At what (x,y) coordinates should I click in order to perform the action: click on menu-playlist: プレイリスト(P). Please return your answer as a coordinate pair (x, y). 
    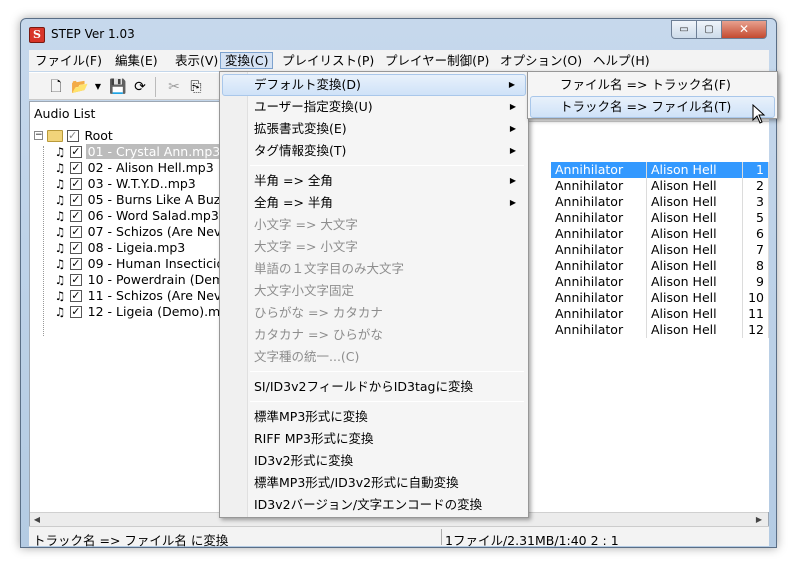
    Looking at the image, I should click on (328, 60).